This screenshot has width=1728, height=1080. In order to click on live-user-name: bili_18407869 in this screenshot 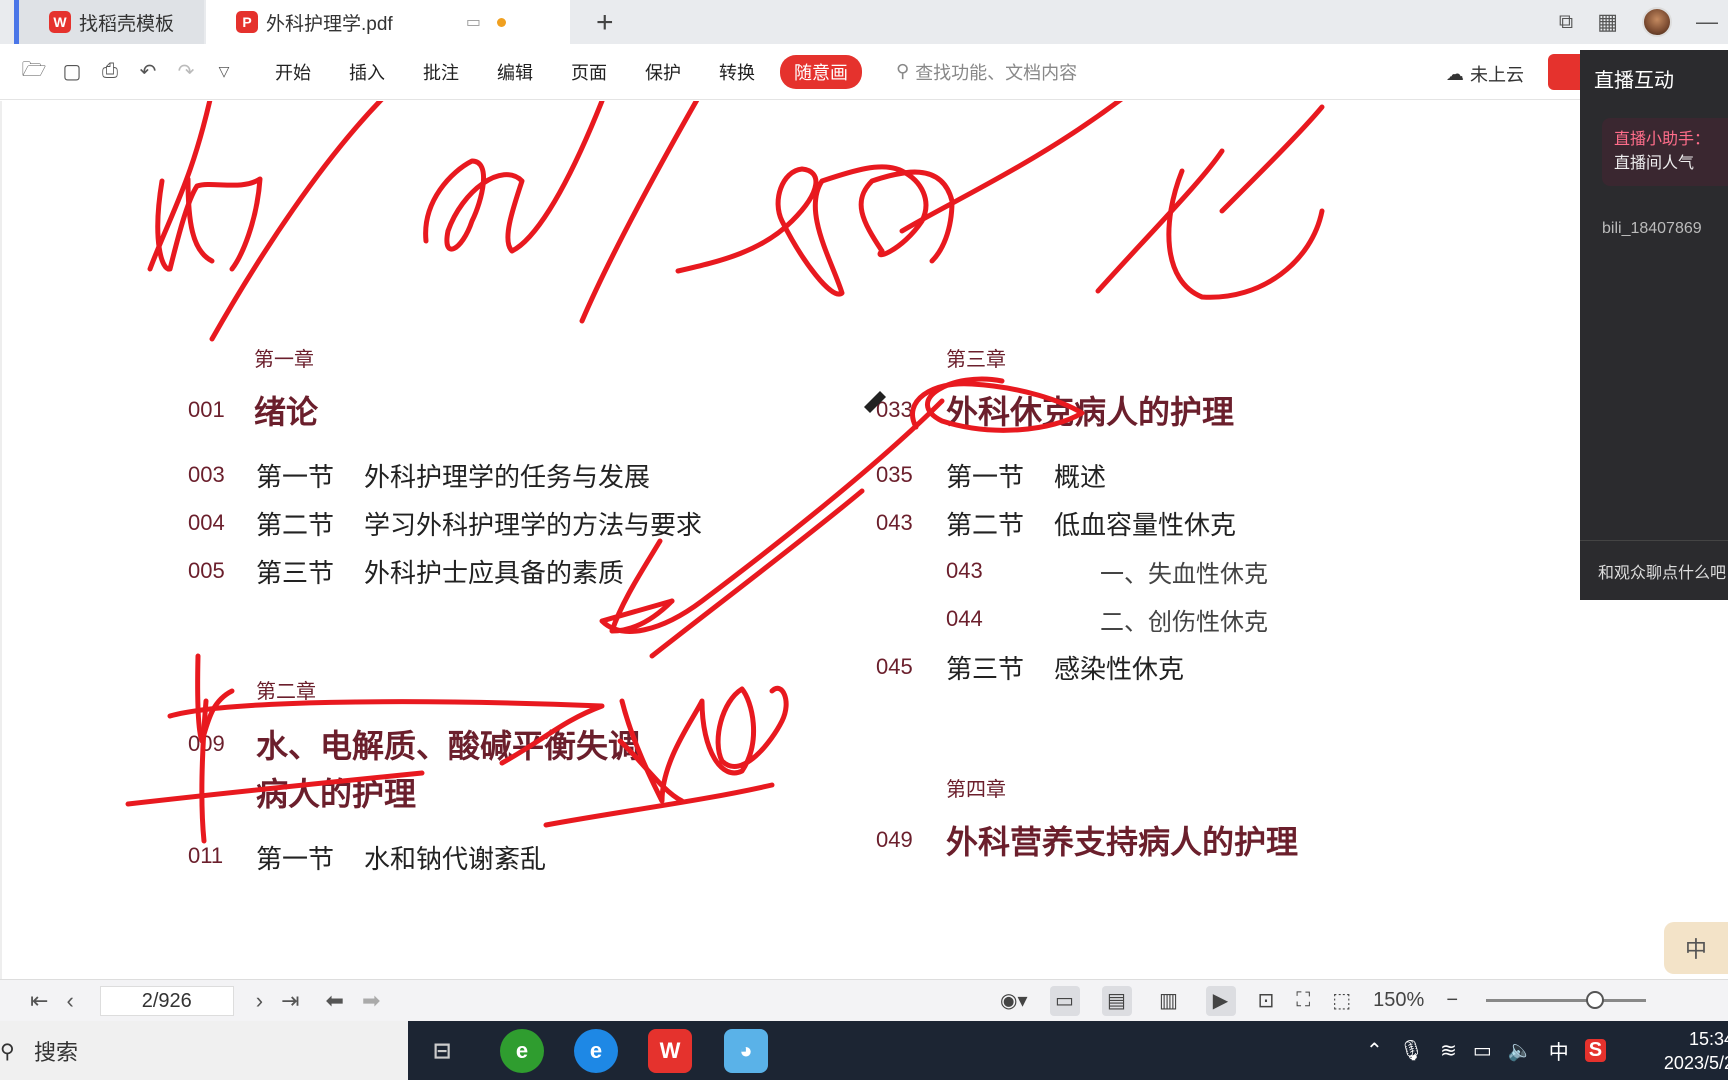, I will do `click(1652, 228)`.